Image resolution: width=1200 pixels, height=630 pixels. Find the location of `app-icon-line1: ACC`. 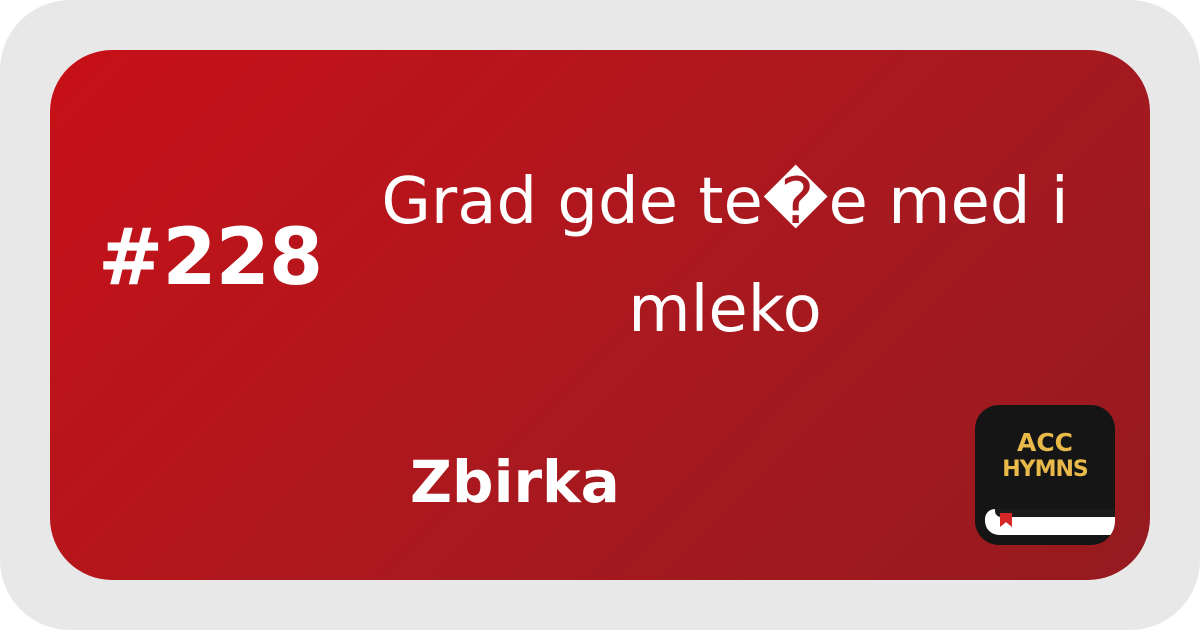

app-icon-line1: ACC is located at coordinates (1045, 442).